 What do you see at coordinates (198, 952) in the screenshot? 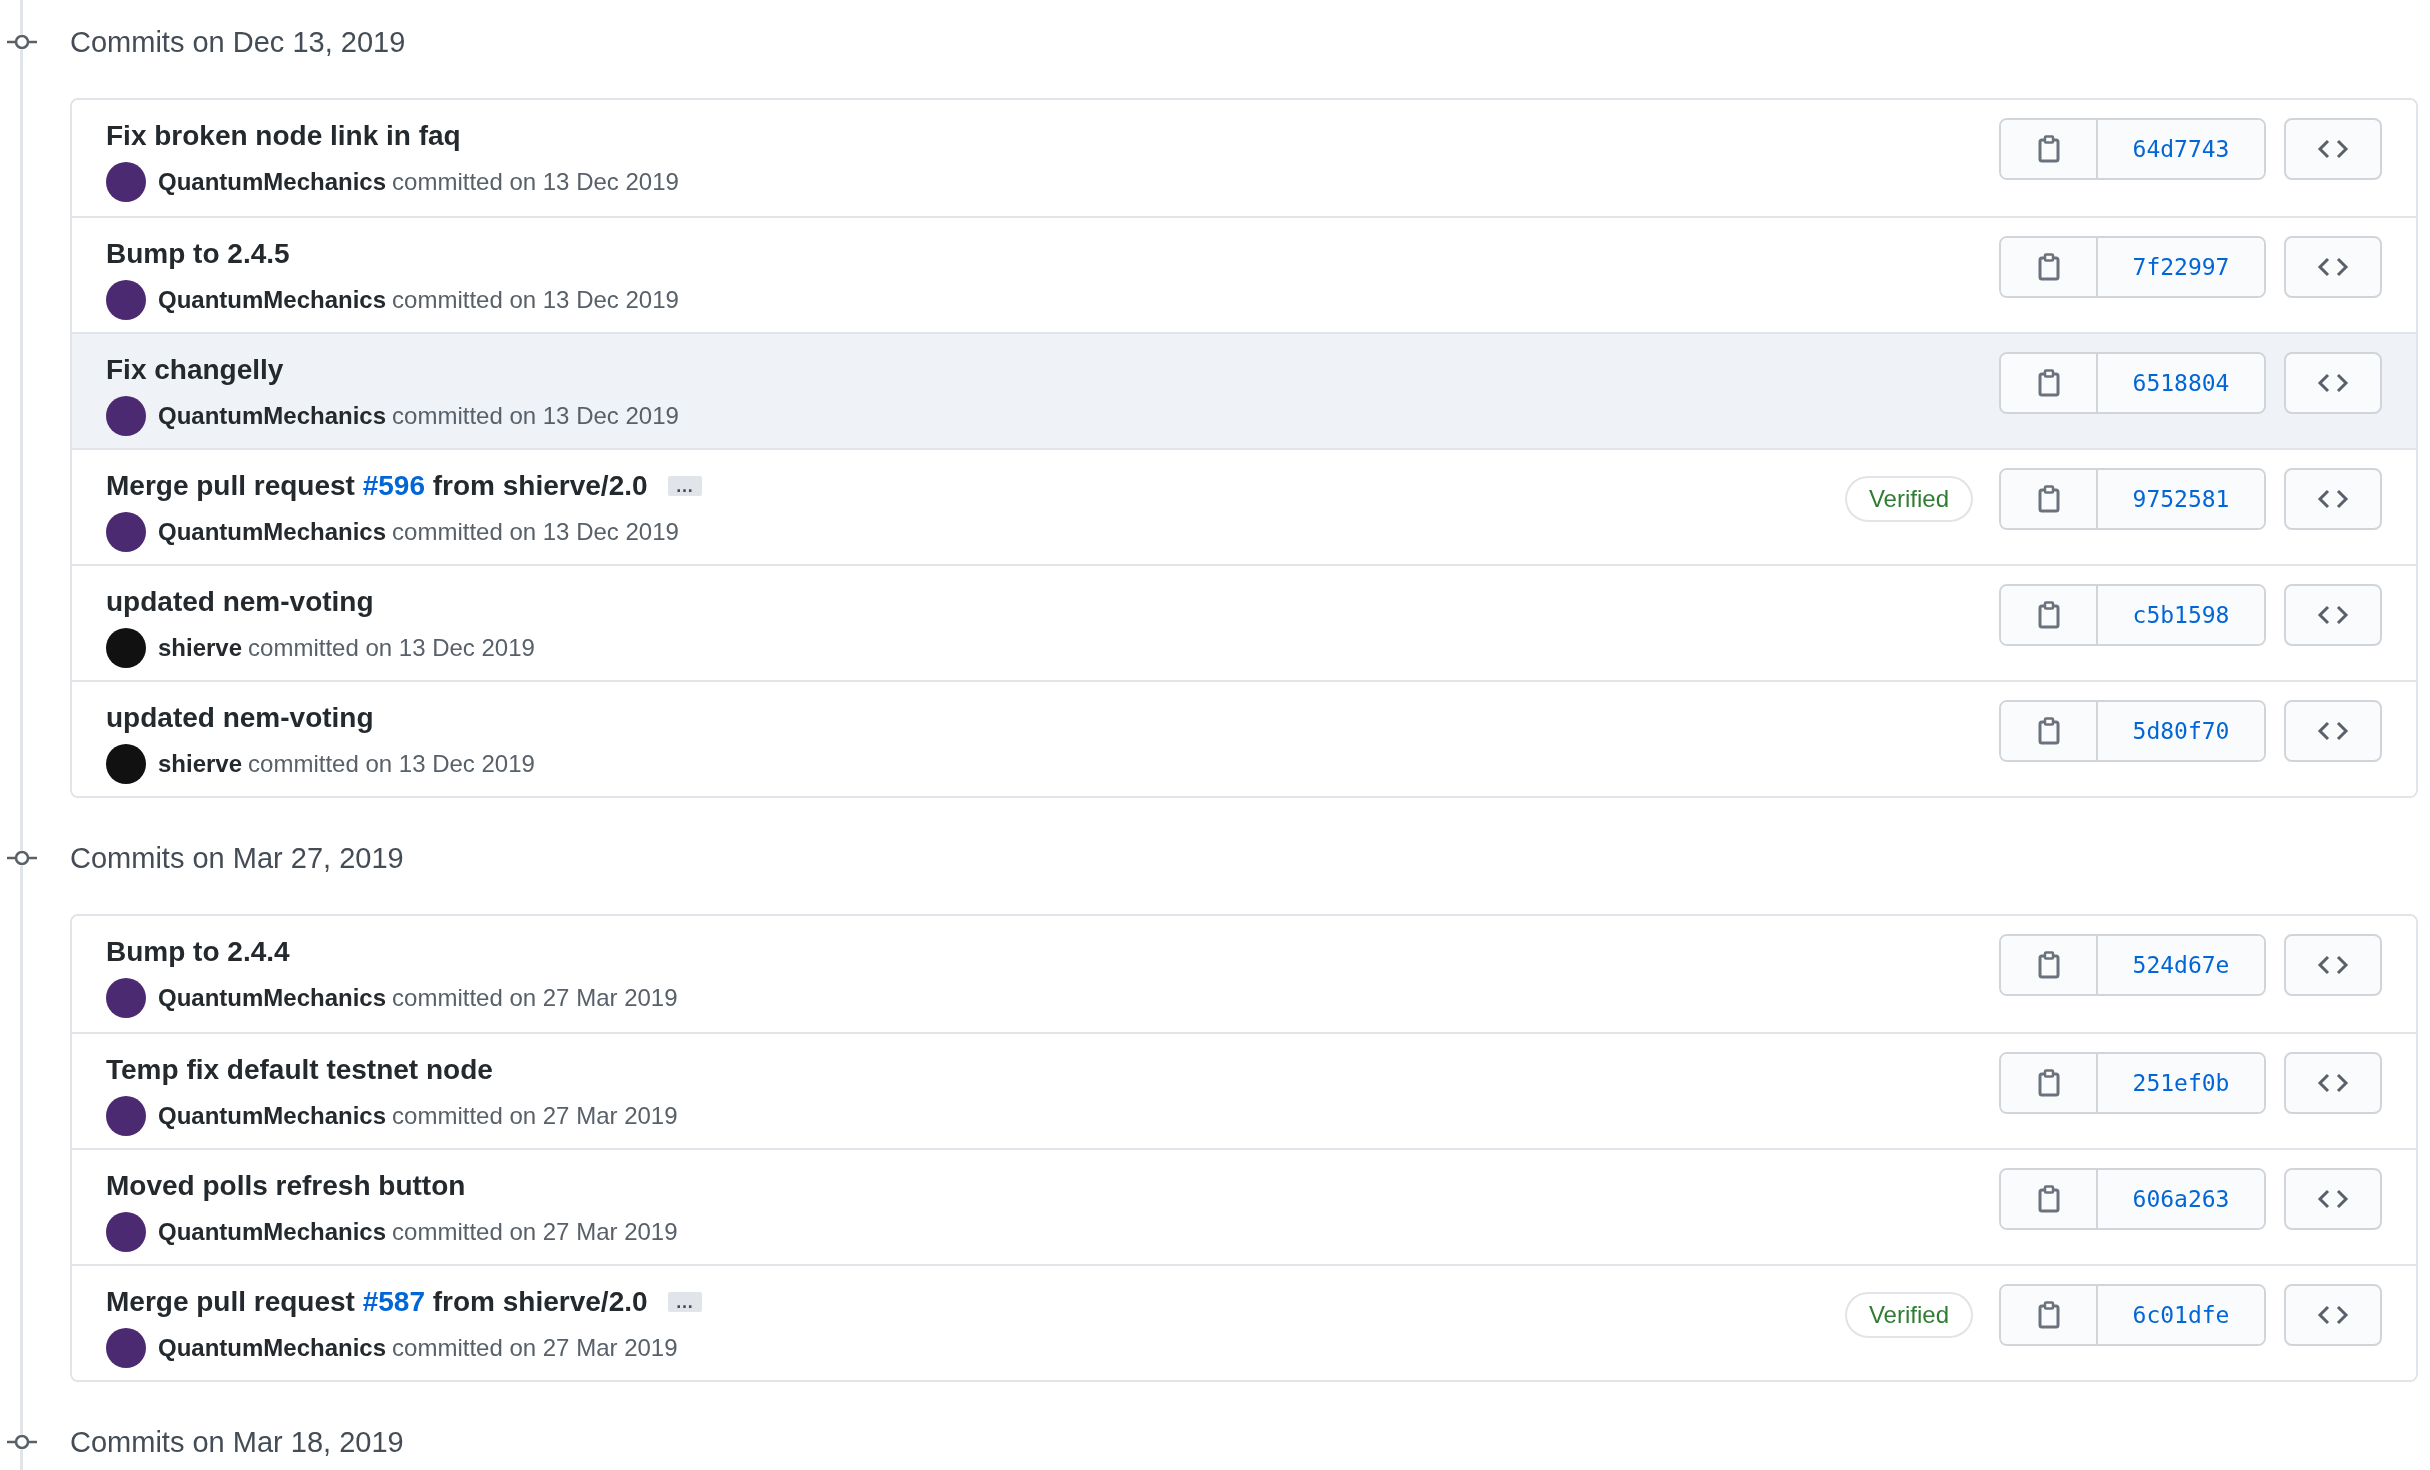
I see `commit-title: Bump to 2.4.4` at bounding box center [198, 952].